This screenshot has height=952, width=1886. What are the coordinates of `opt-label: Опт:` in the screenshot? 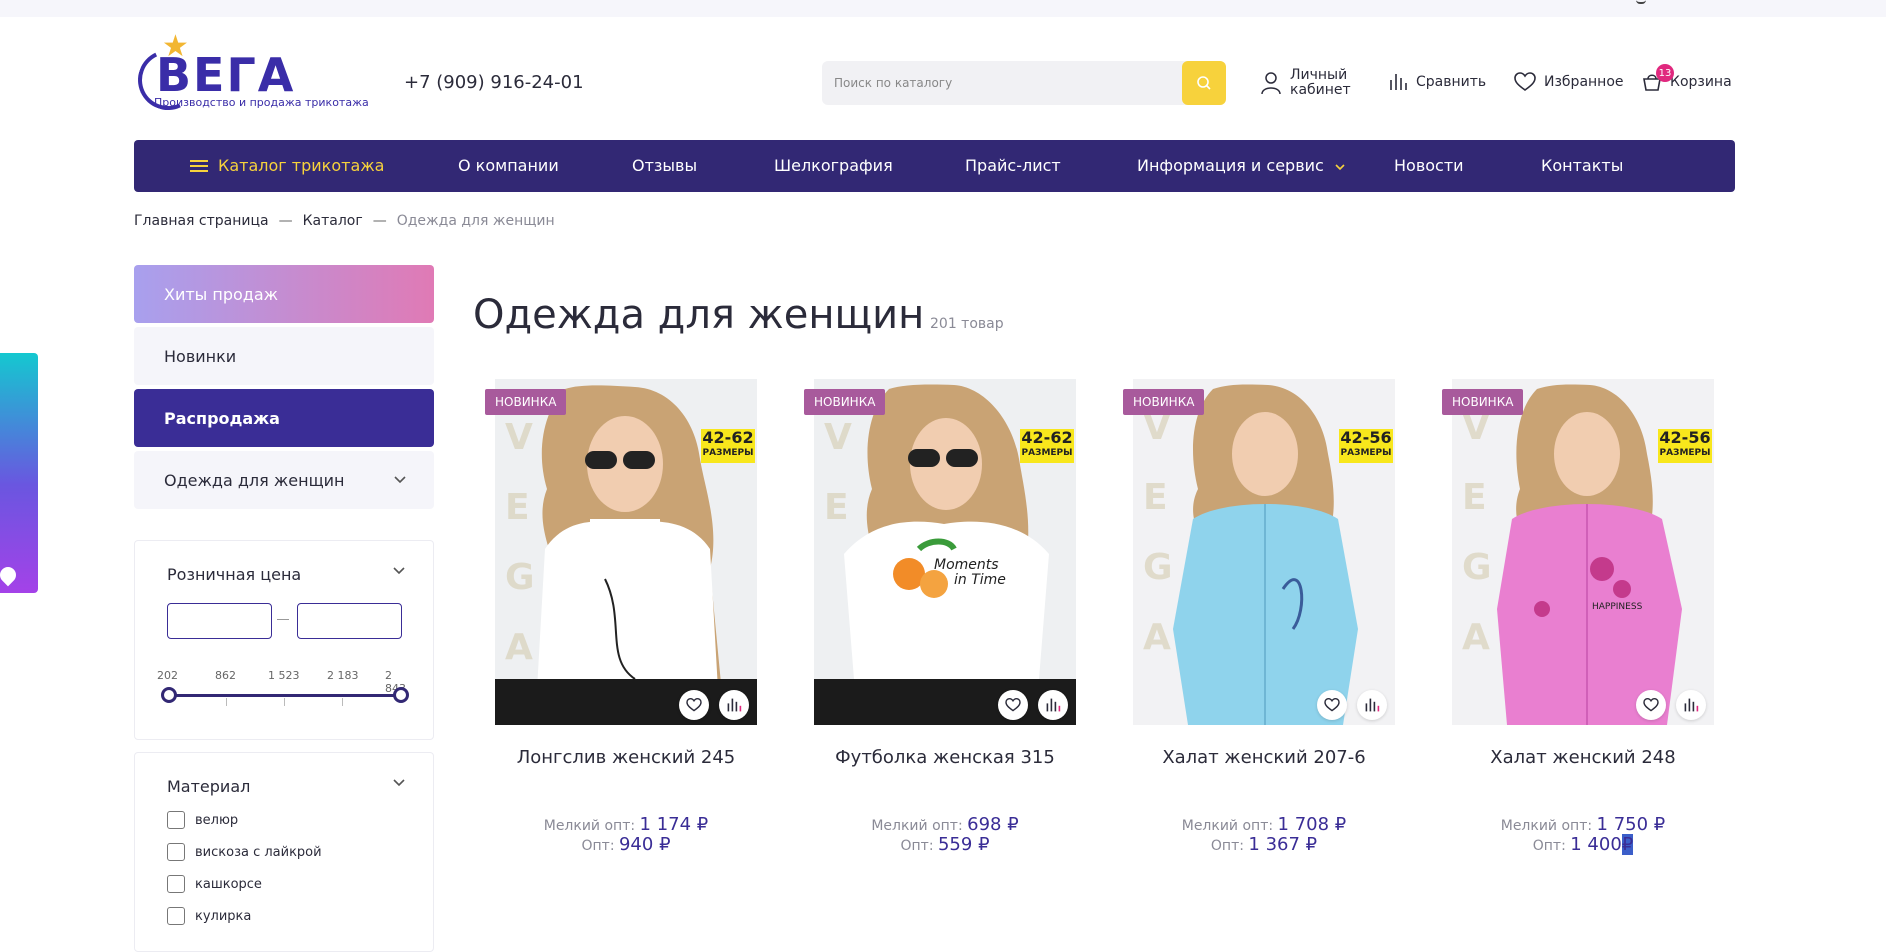 It's located at (1549, 846).